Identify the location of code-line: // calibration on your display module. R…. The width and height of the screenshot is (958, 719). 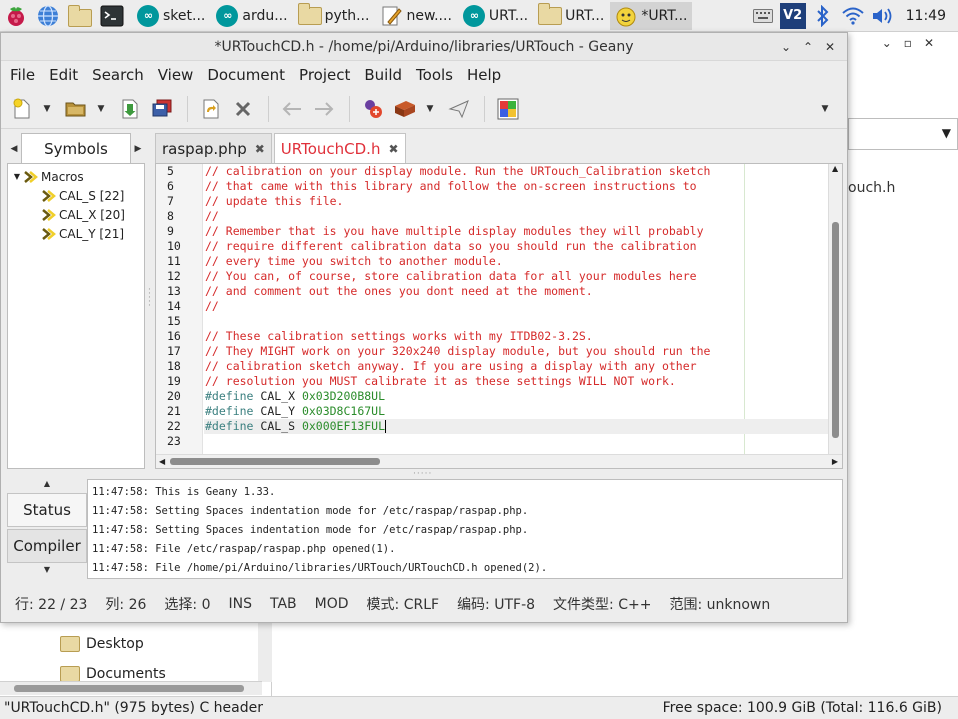
(517, 171).